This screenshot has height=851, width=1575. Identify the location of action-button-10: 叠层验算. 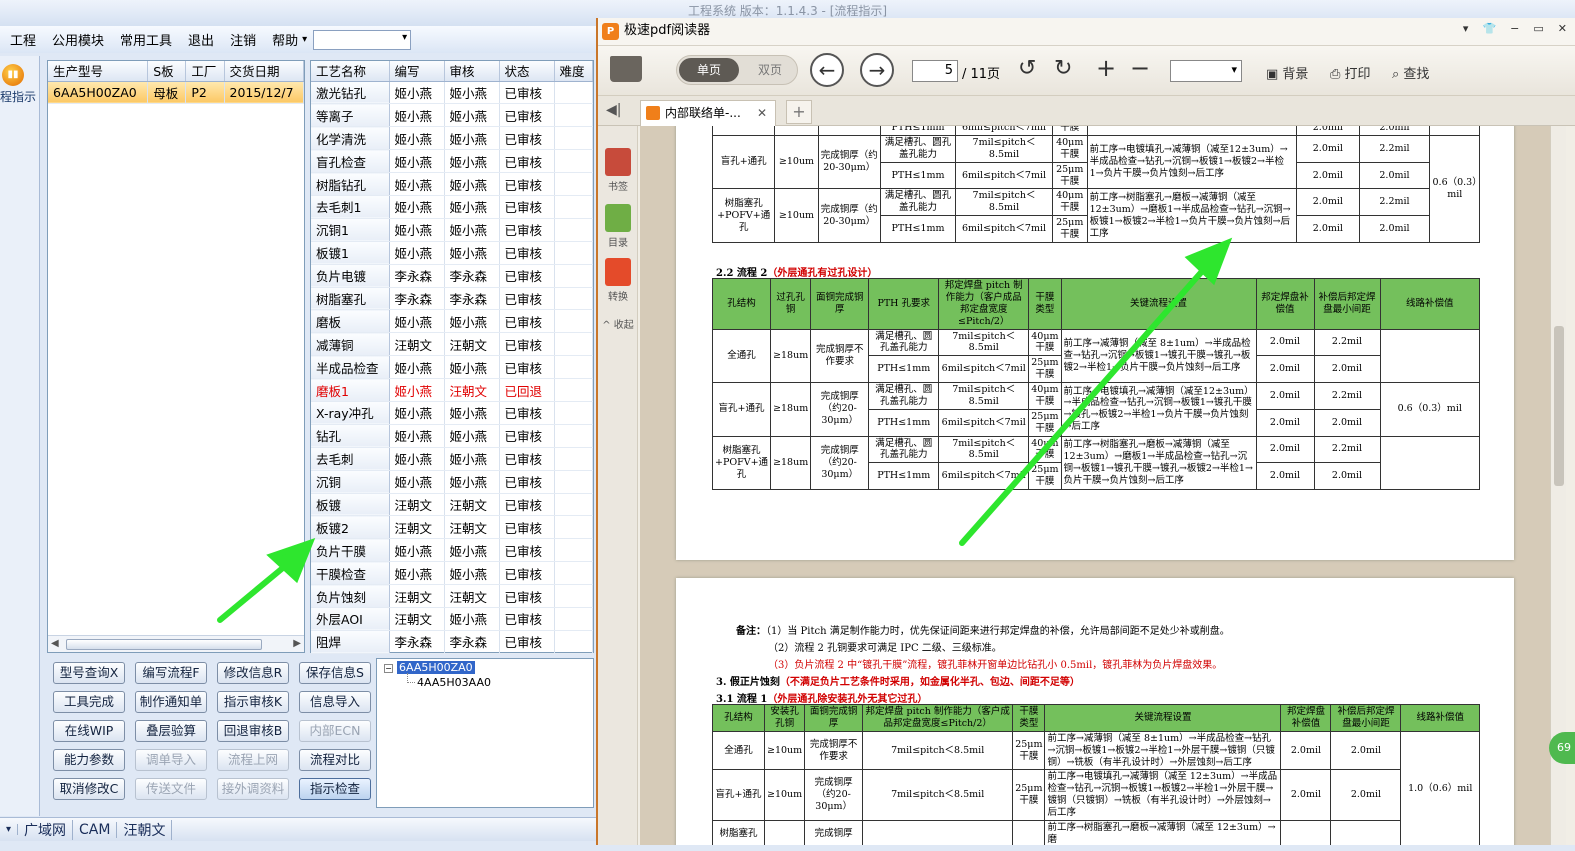
(171, 731).